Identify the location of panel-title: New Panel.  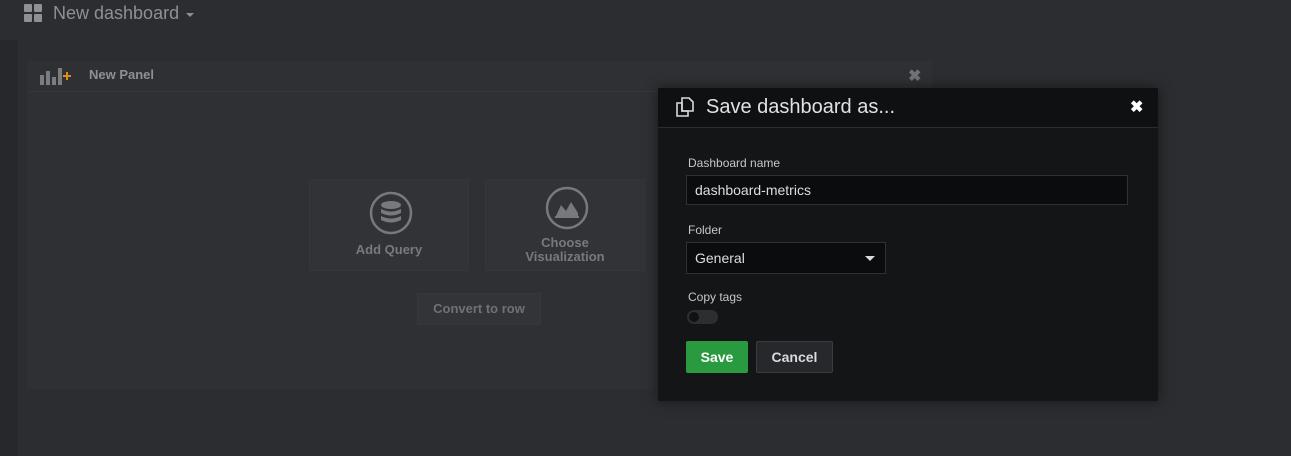
(121, 74).